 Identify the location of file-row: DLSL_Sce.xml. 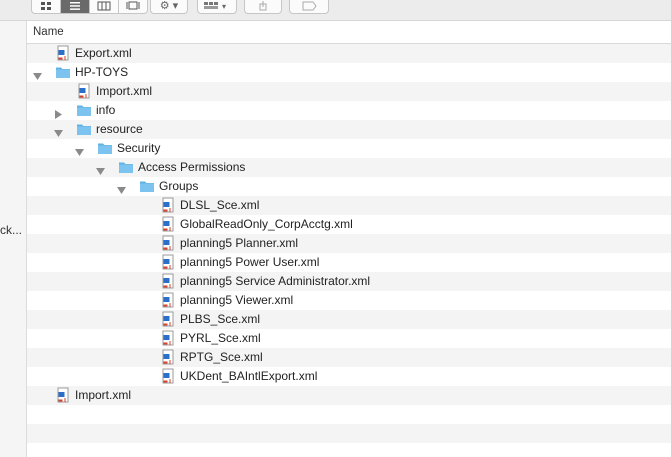
(349, 205).